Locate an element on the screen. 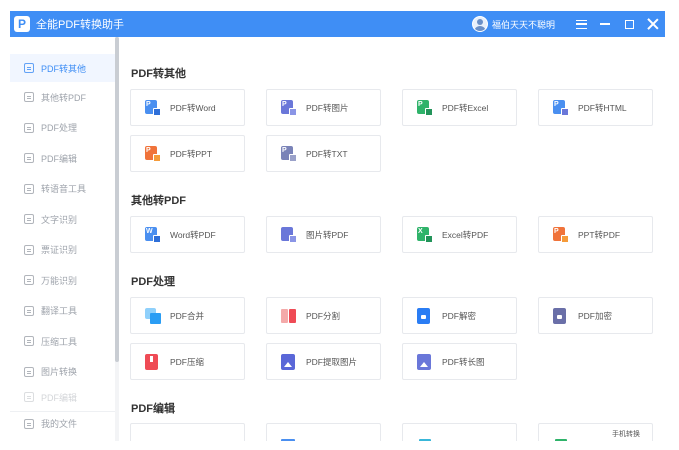  card-pdf-compress: PDF压缩 is located at coordinates (187, 361).